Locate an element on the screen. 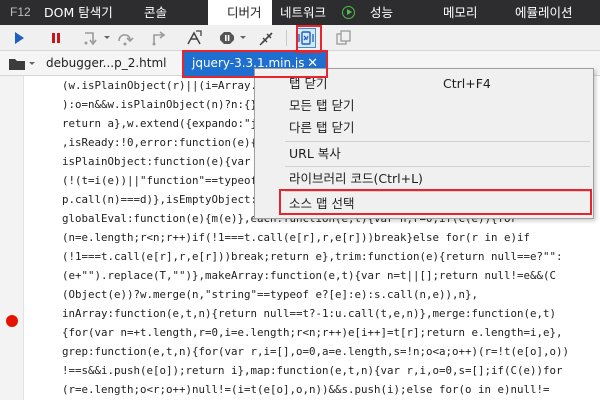 The width and height of the screenshot is (600, 400). menu-item-label: 탭 닫기 is located at coordinates (308, 83).